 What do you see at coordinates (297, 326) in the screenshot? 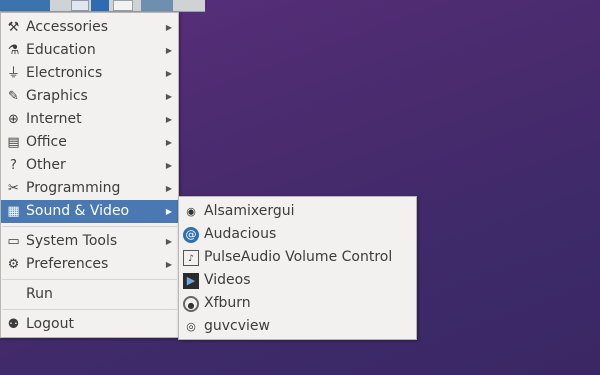
I see `submenu-item-guvcview: ◎ guvcview` at bounding box center [297, 326].